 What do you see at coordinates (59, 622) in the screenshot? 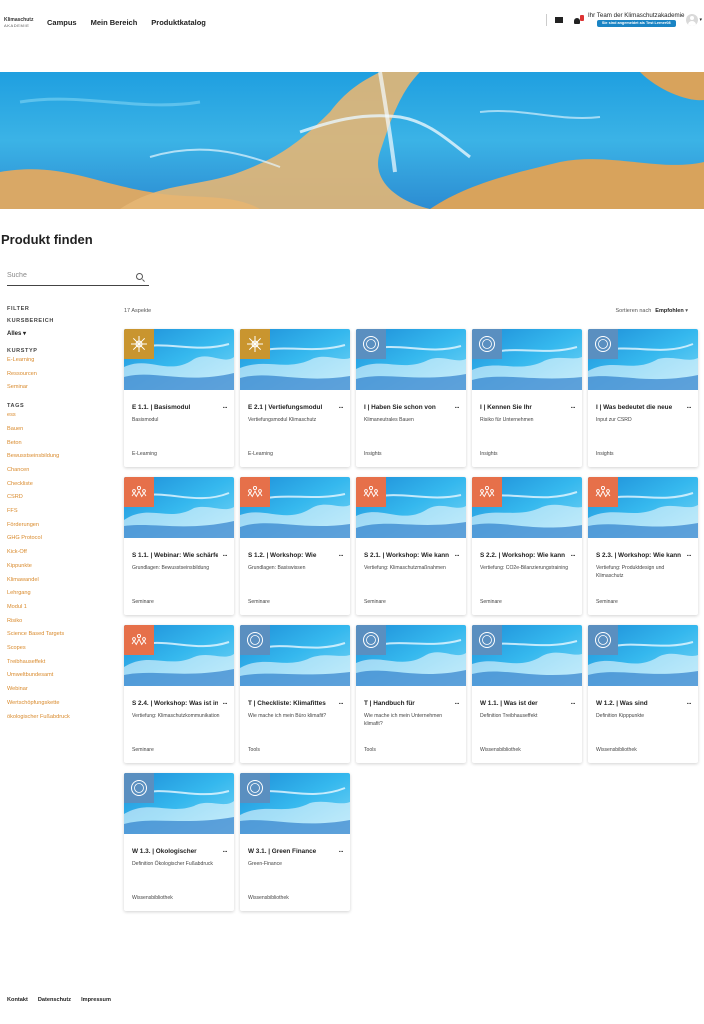
I see `tag-item: Risiko` at bounding box center [59, 622].